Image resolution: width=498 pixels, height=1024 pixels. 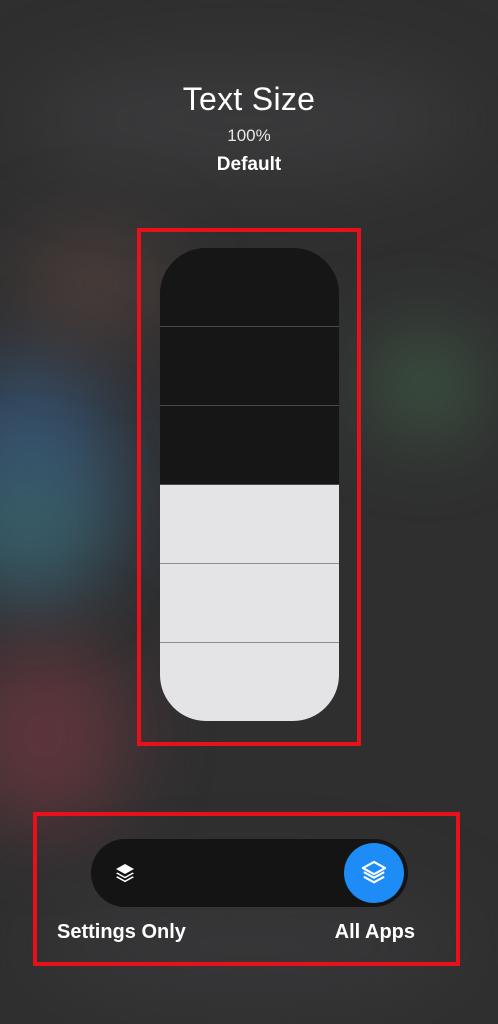 I want to click on page-title: Text Size, so click(x=249, y=99).